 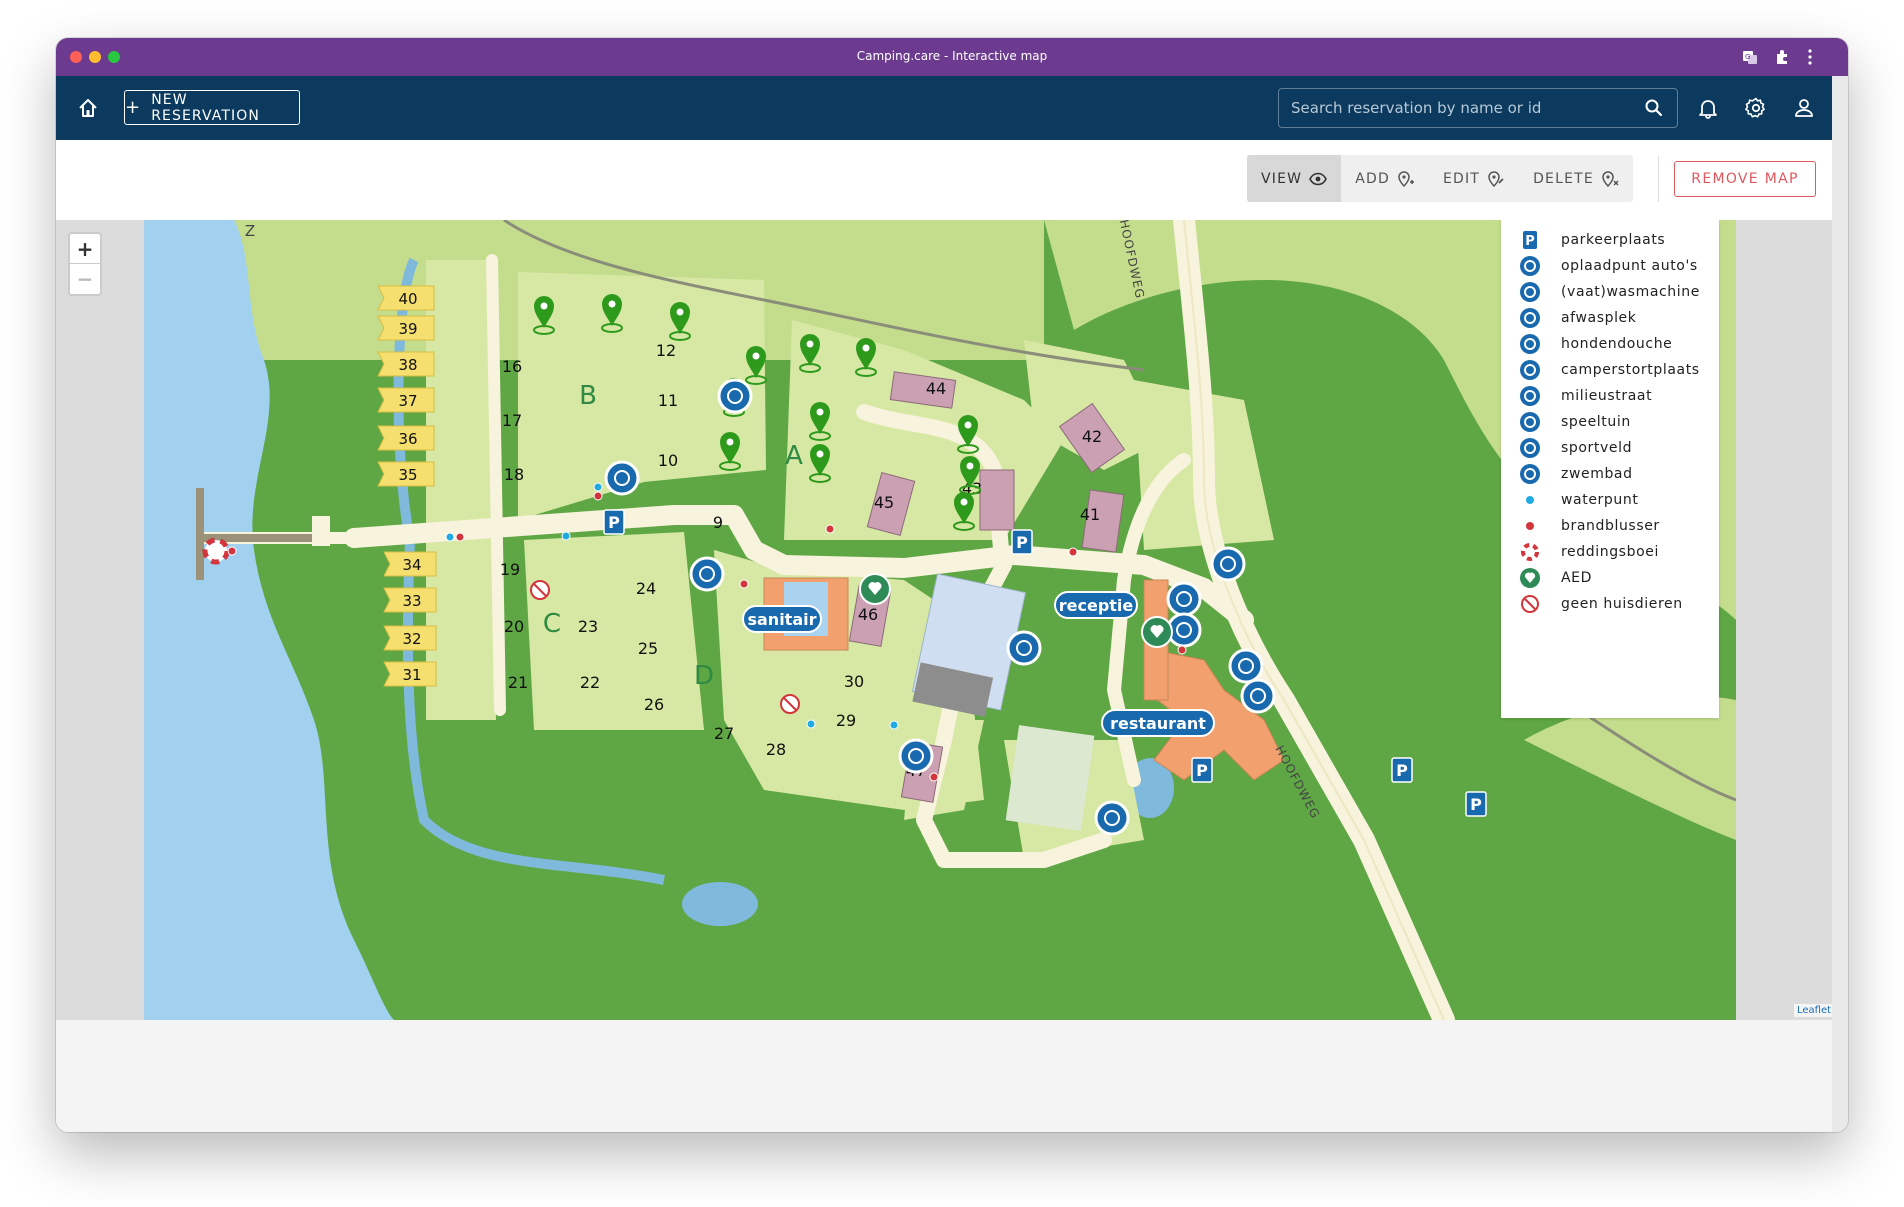 What do you see at coordinates (1090, 514) in the screenshot?
I see `map-label: 41` at bounding box center [1090, 514].